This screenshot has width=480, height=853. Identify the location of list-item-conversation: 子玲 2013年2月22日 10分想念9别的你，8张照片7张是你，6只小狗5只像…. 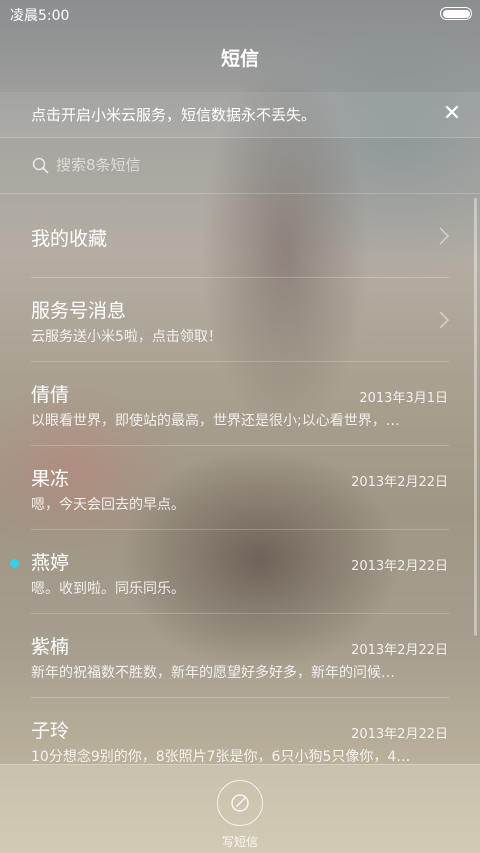
(240, 731).